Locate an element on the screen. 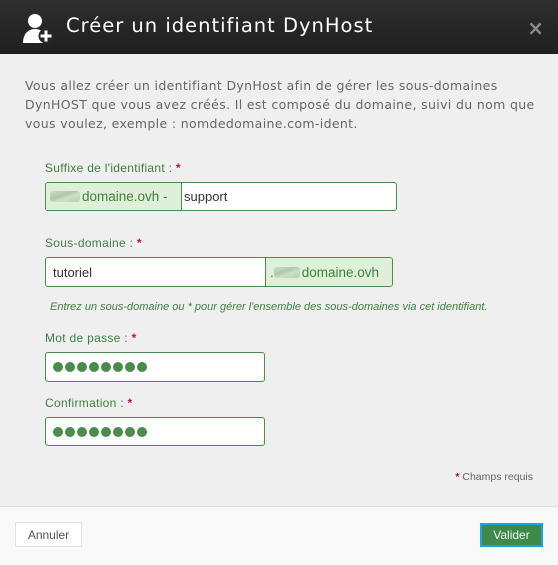  password-mask is located at coordinates (100, 367).